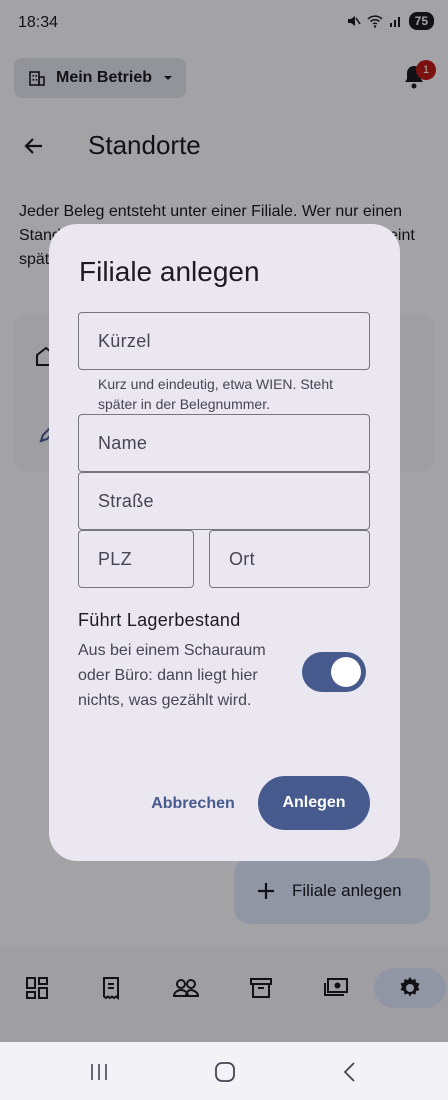 This screenshot has width=448, height=1100. What do you see at coordinates (159, 620) in the screenshot?
I see `stock-toggle-title: Führt Lagerbestand` at bounding box center [159, 620].